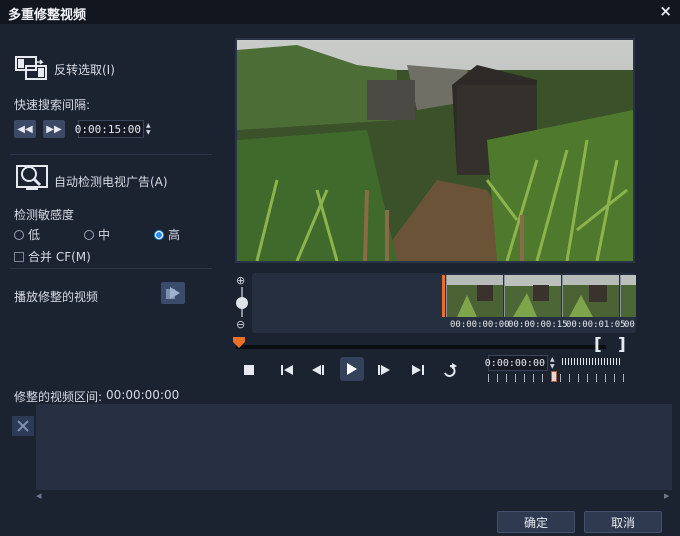  What do you see at coordinates (52, 105) in the screenshot?
I see `quick-search-label: 快速搜索间隔:` at bounding box center [52, 105].